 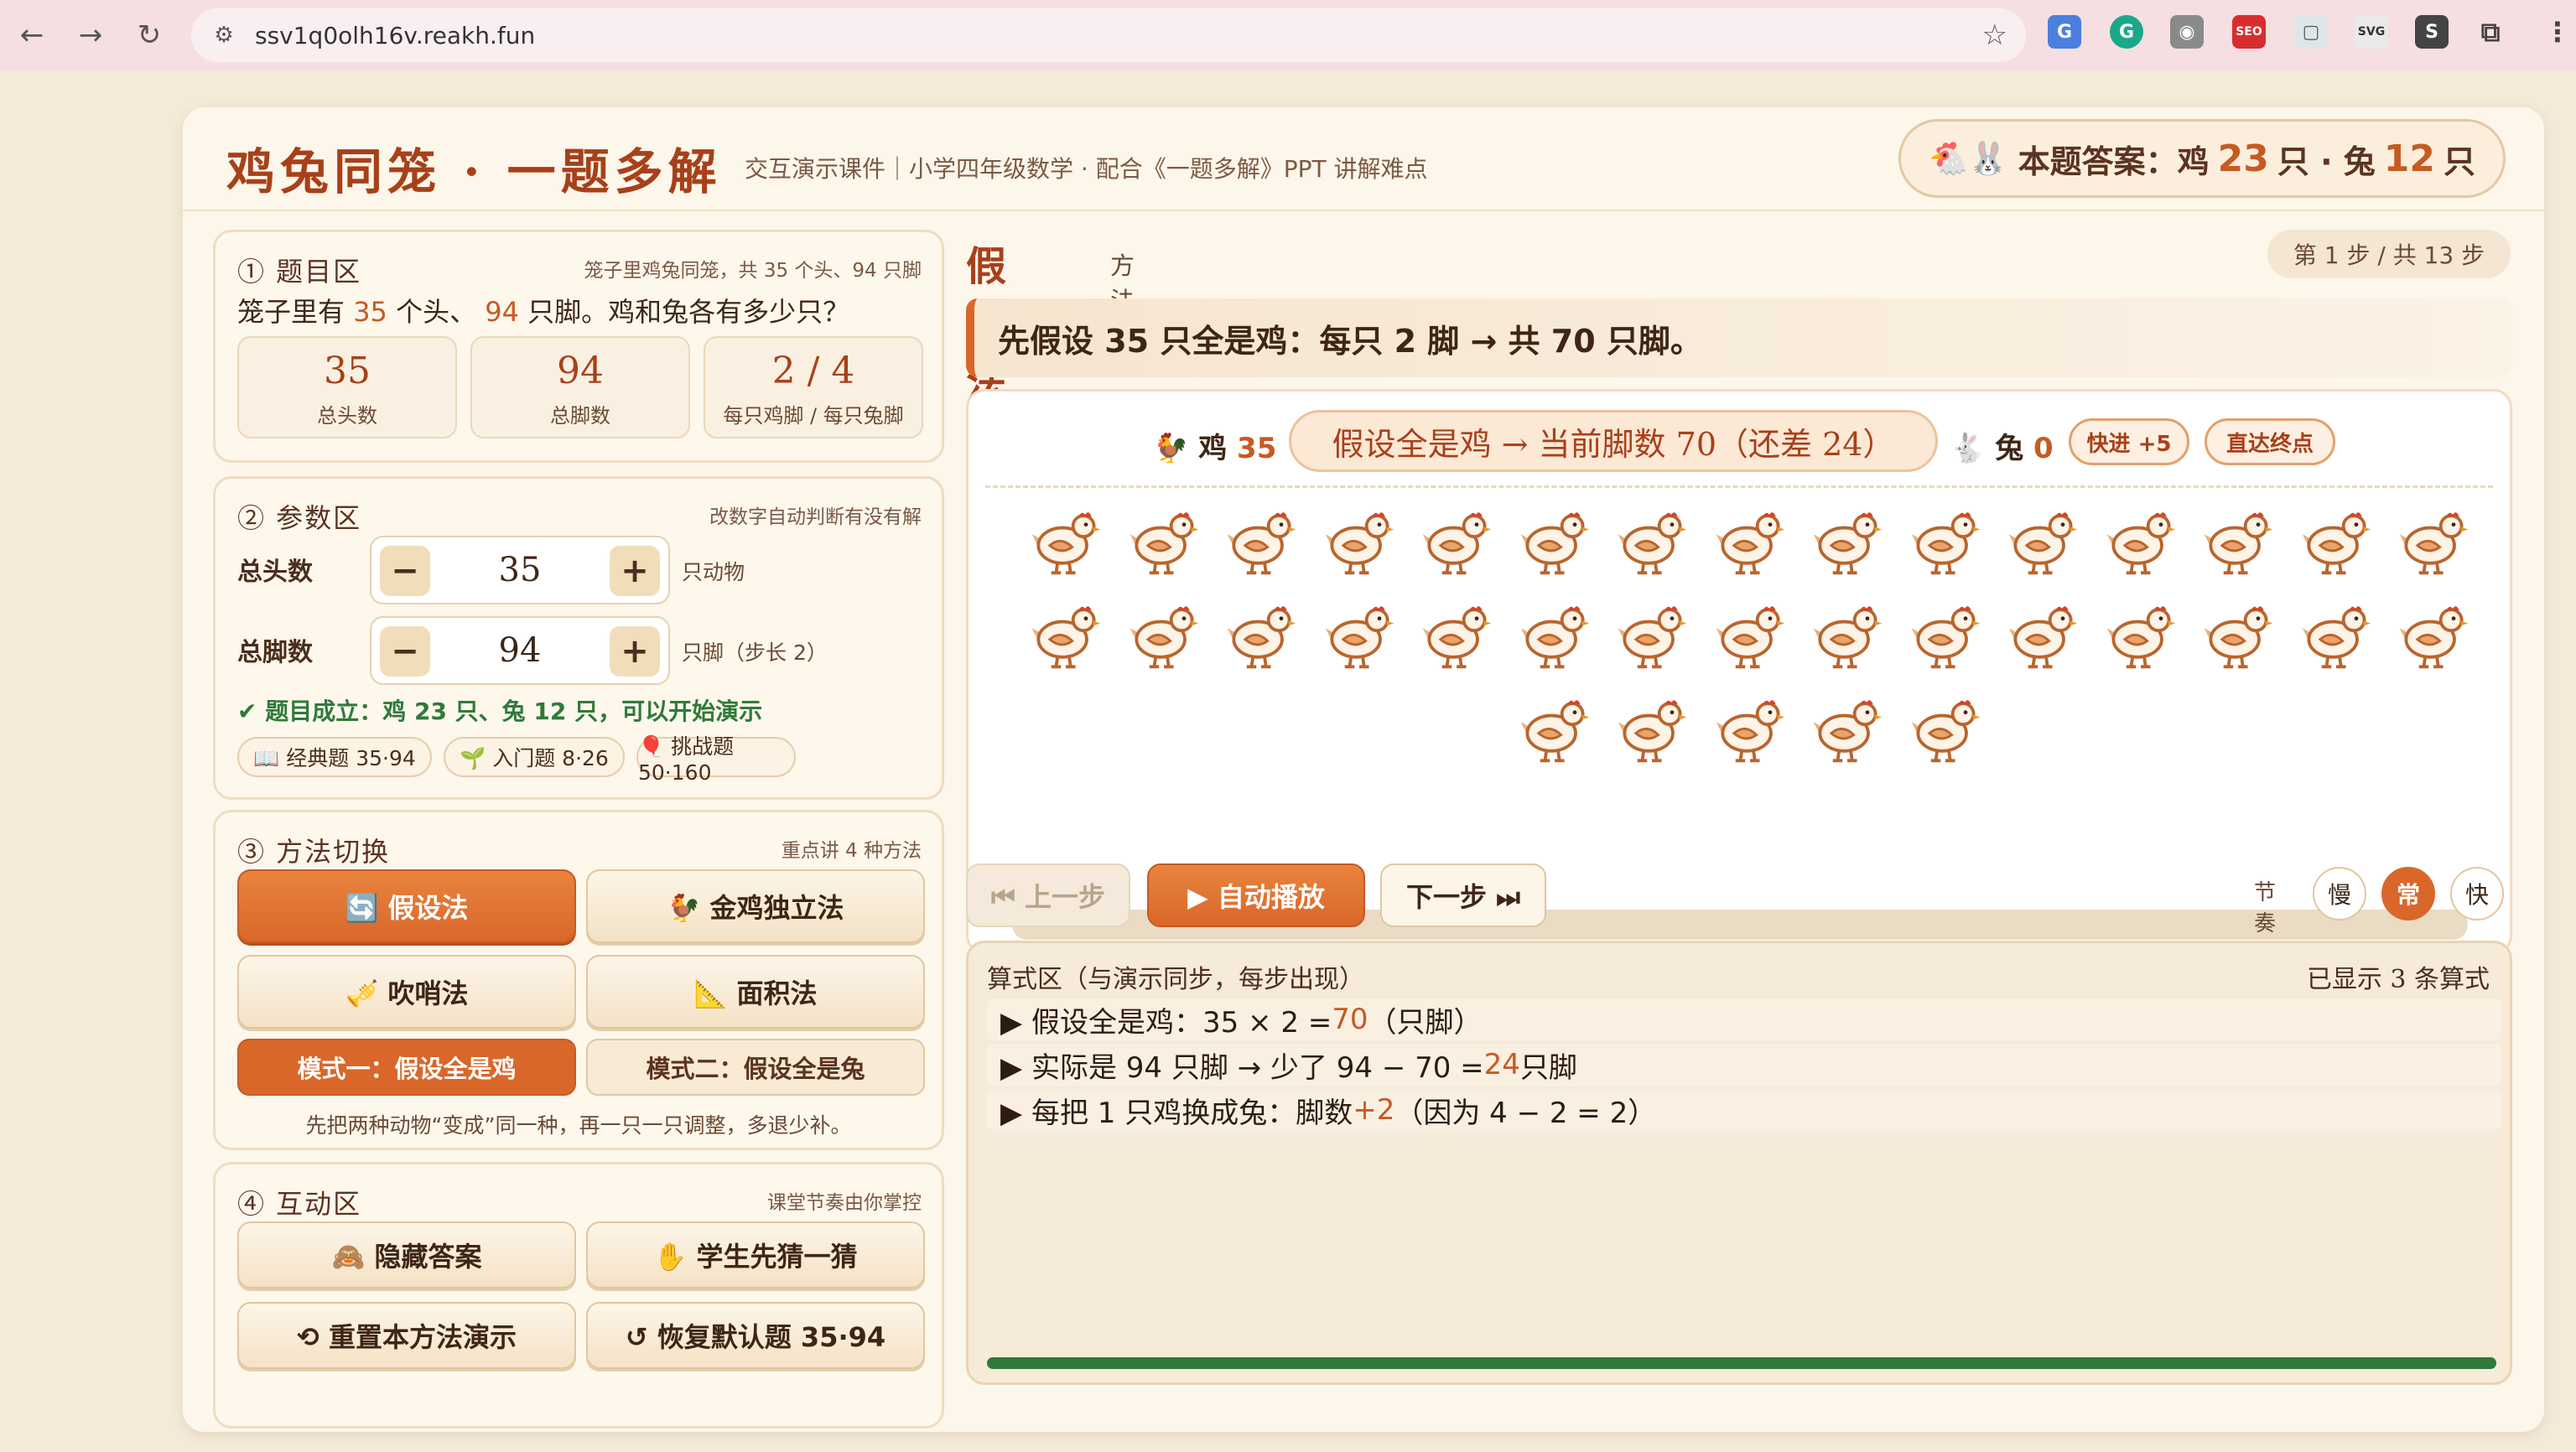 I want to click on heads-plus-button: +, so click(x=635, y=571).